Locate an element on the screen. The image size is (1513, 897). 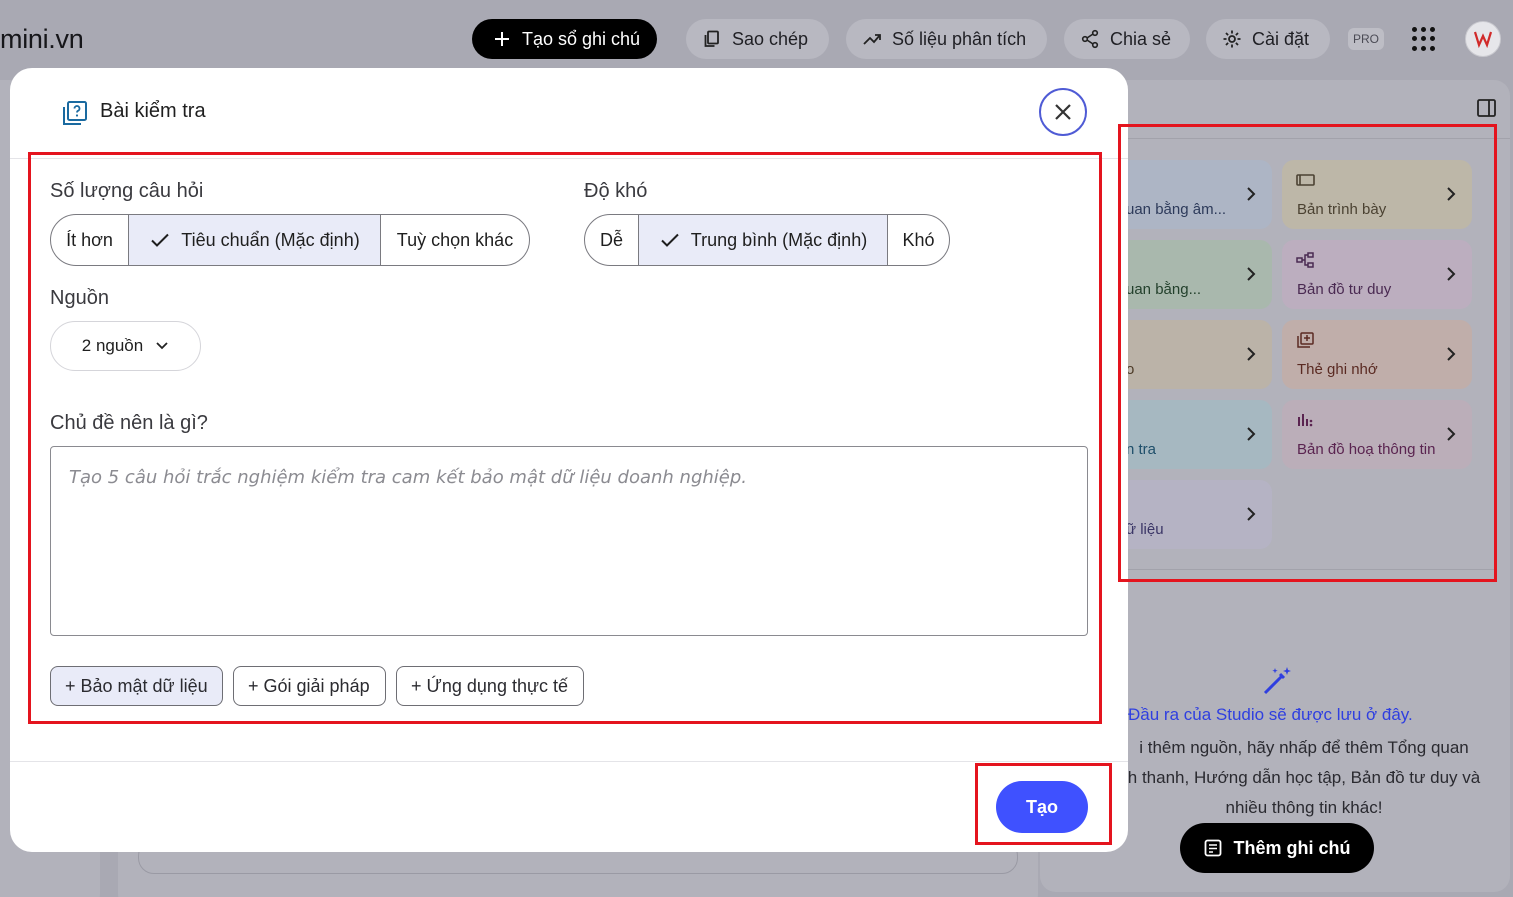
gear-icon is located at coordinates (1232, 39).